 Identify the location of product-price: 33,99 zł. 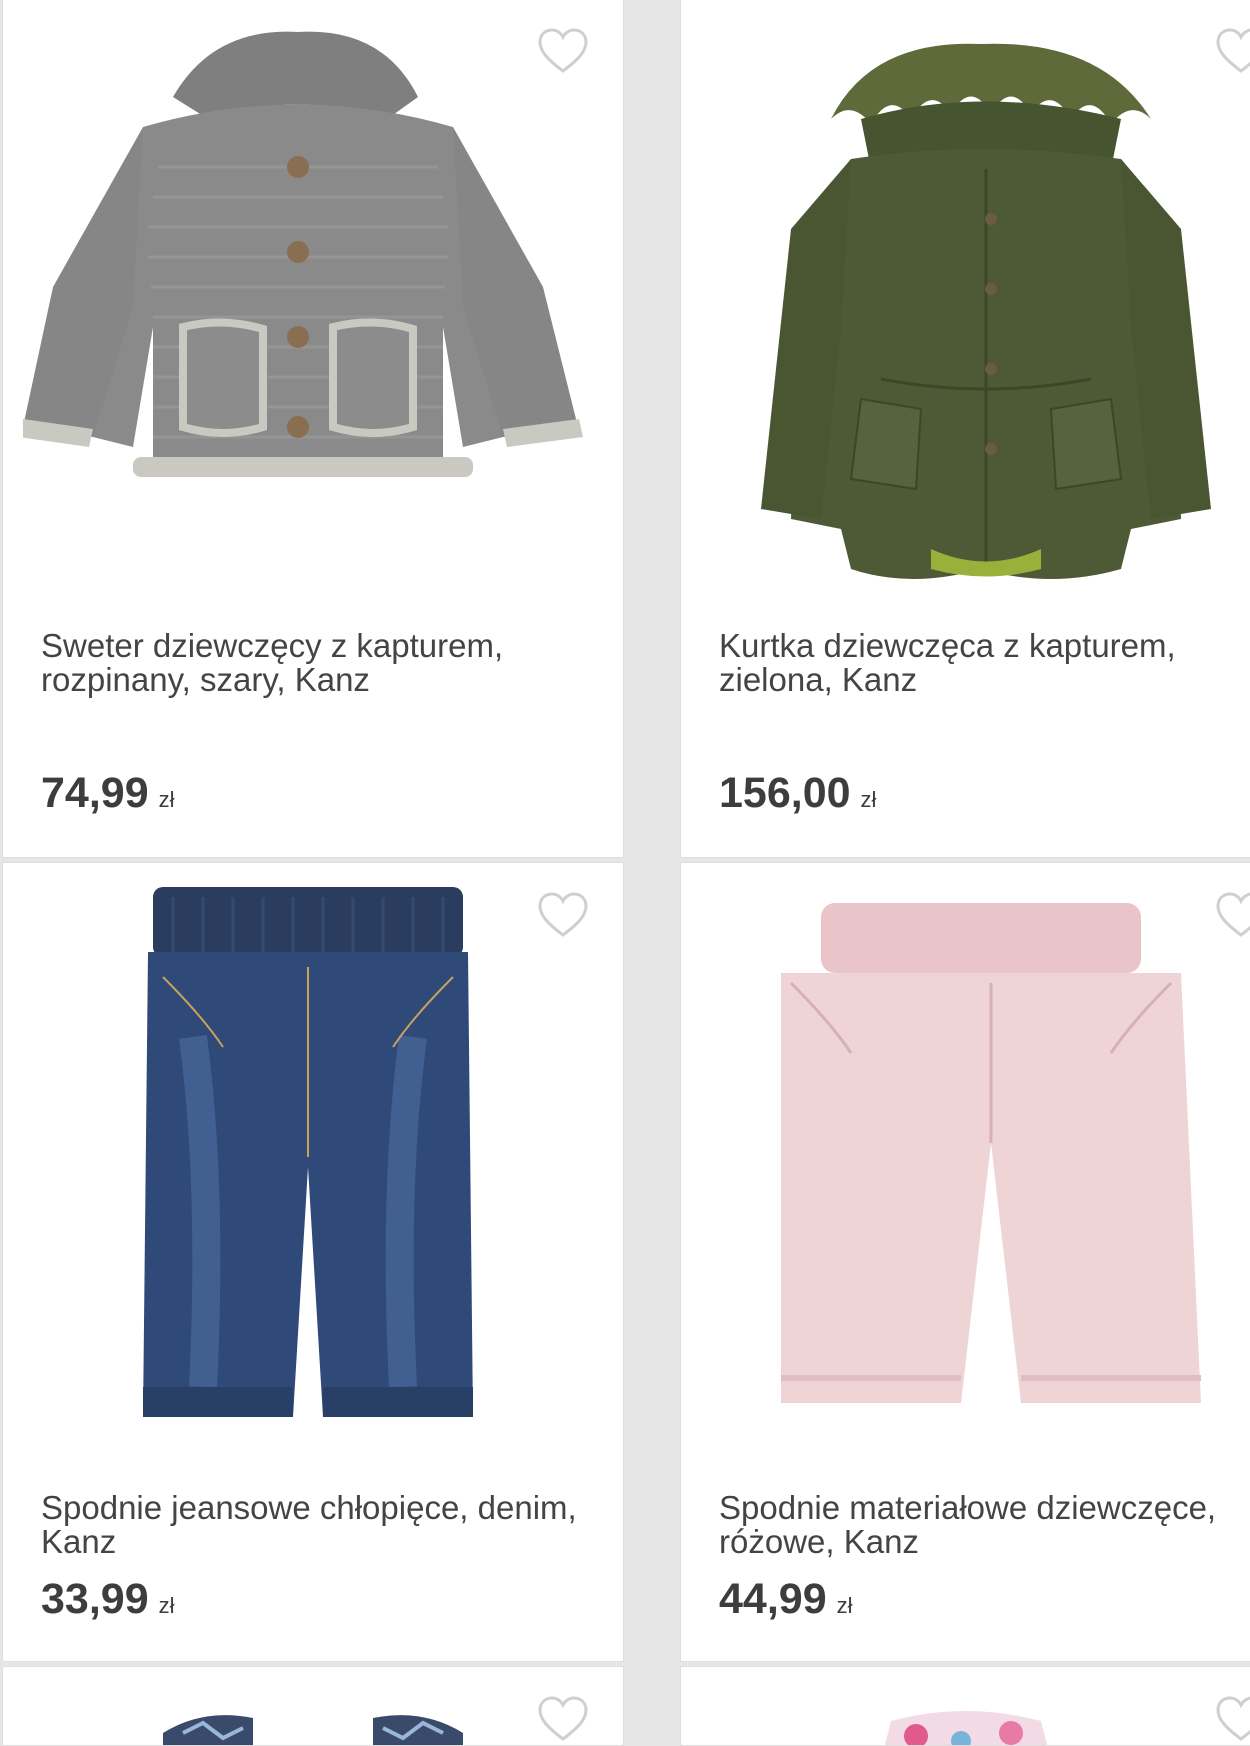
(108, 1599).